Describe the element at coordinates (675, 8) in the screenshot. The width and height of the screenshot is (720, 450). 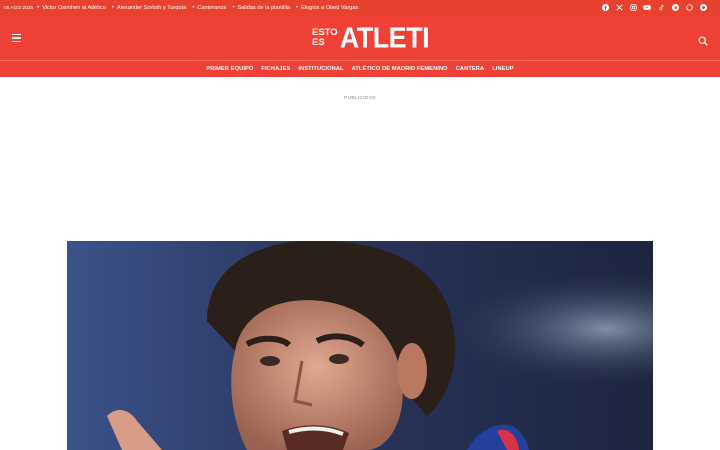
I see `telegram-icon` at that location.